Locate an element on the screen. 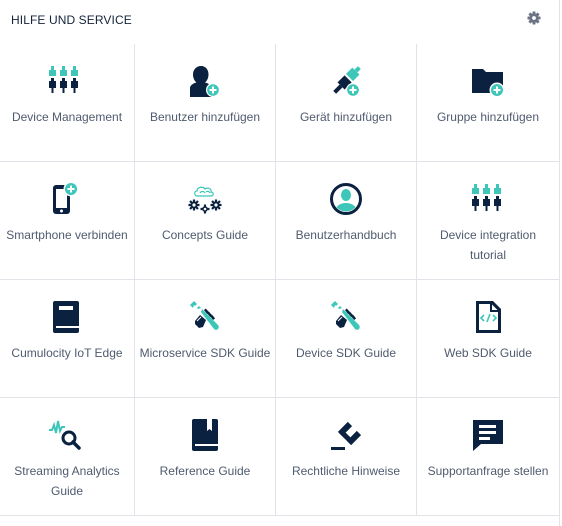  bookmark-book-icon is located at coordinates (205, 435).